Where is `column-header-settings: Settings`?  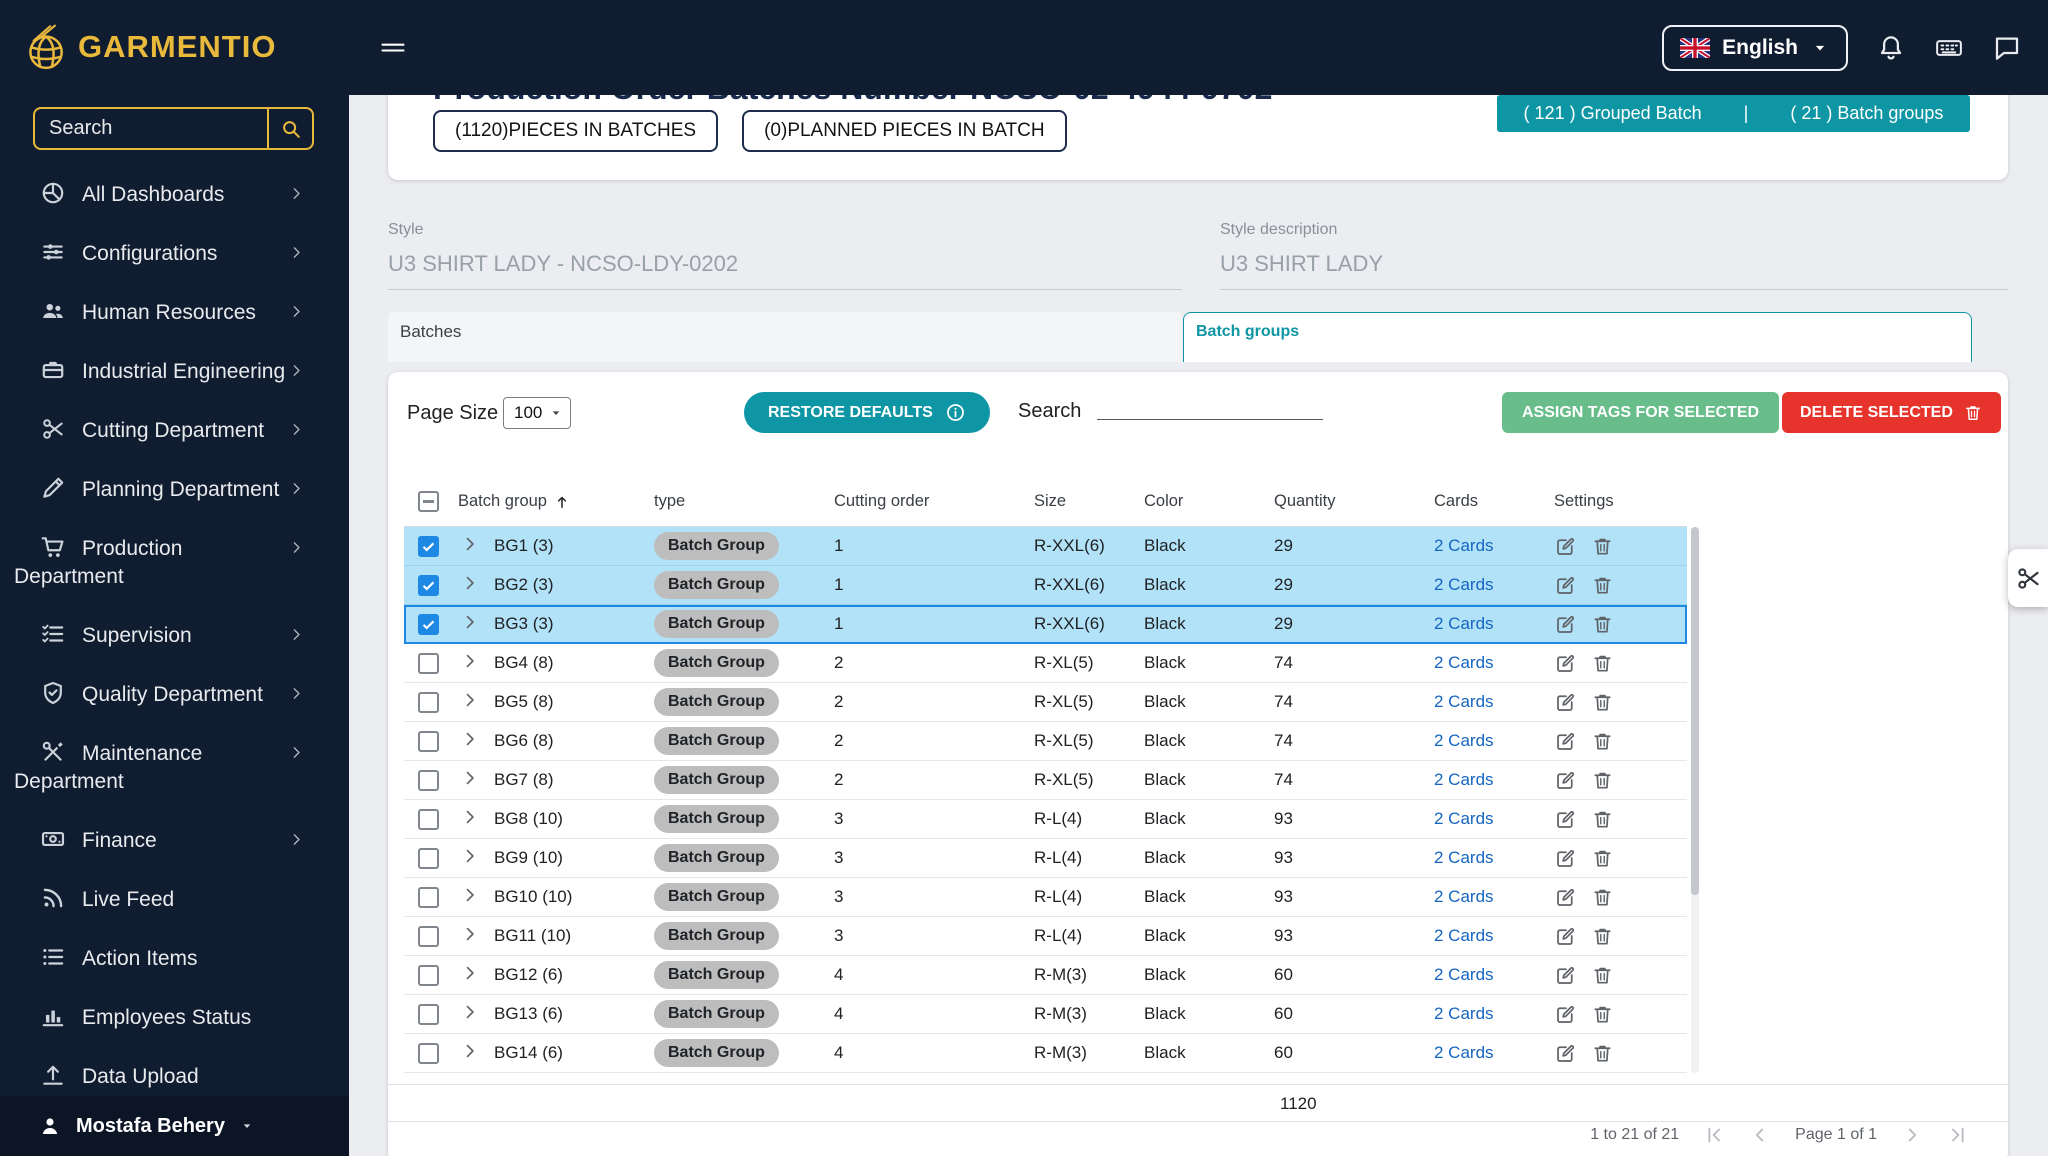
column-header-settings: Settings is located at coordinates (1615, 501).